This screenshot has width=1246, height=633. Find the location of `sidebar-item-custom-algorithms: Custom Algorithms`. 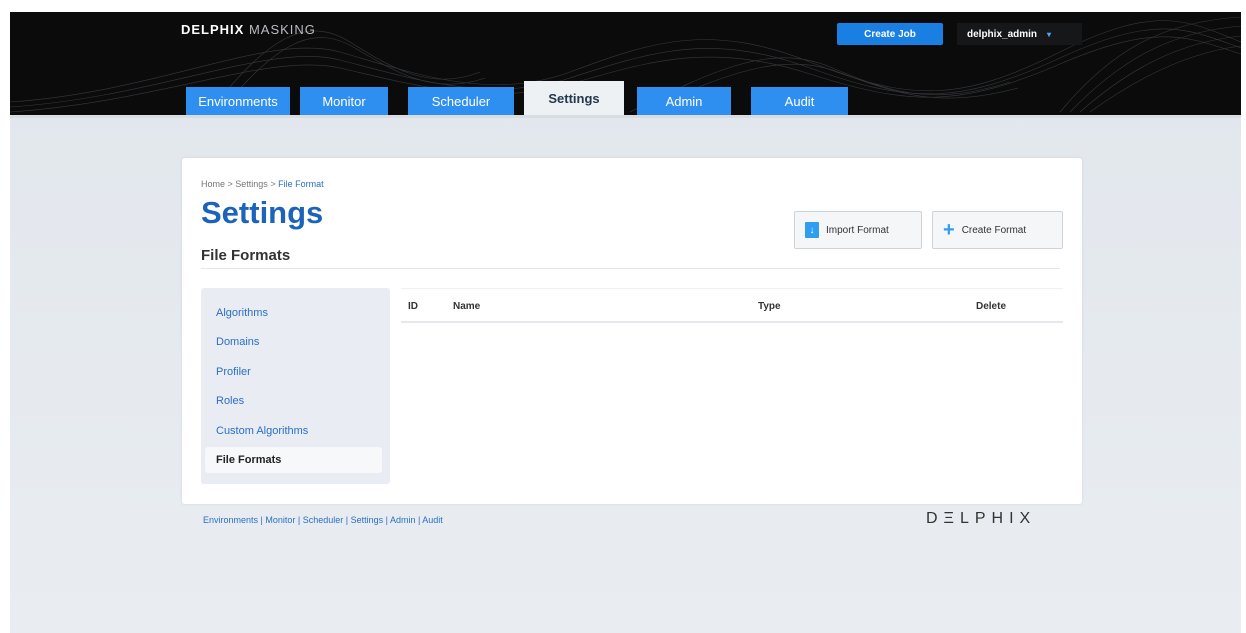

sidebar-item-custom-algorithms: Custom Algorithms is located at coordinates (292, 431).